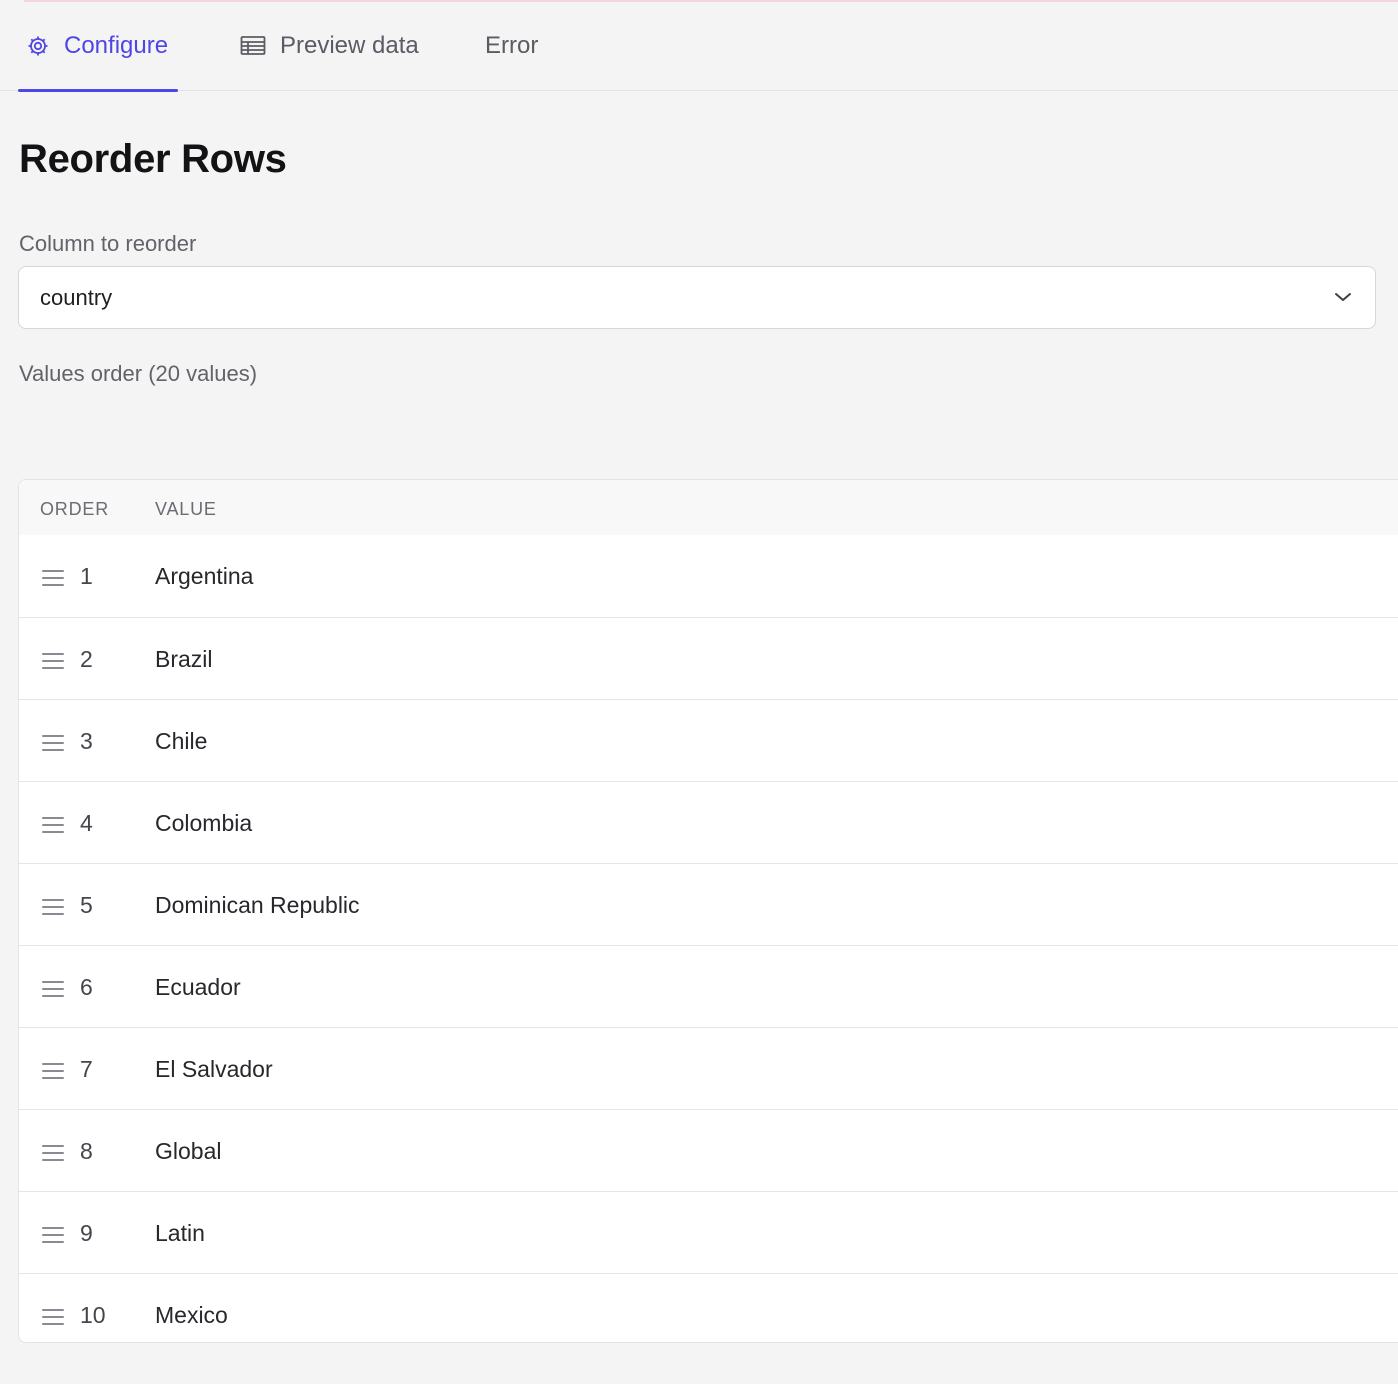 Image resolution: width=1398 pixels, height=1384 pixels. I want to click on tab-preview-data: Preview data, so click(329, 45).